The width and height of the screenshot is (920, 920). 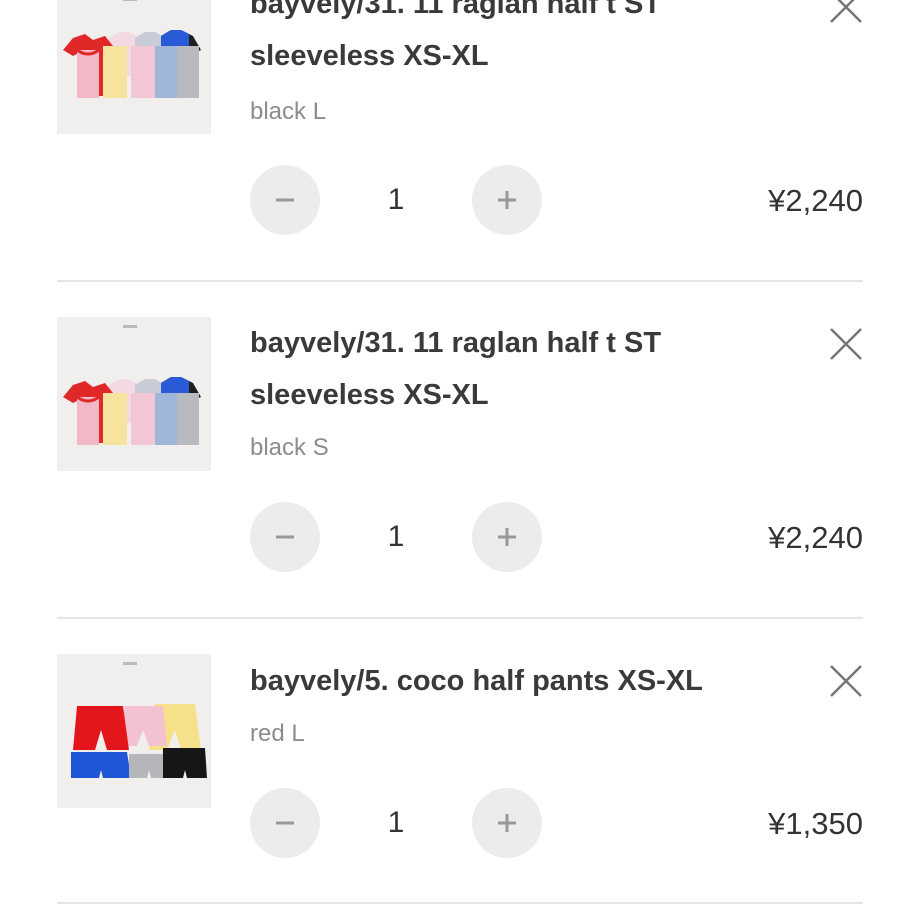 What do you see at coordinates (288, 111) in the screenshot?
I see `product-variant: black L` at bounding box center [288, 111].